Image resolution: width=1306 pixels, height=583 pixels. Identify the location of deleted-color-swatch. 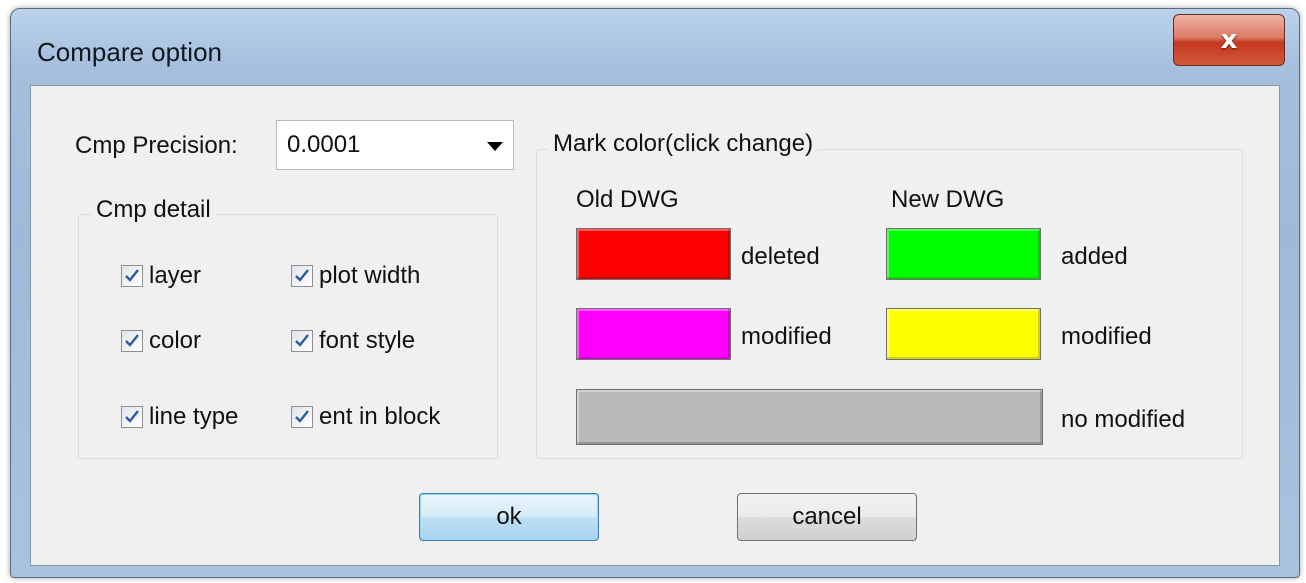
(653, 254).